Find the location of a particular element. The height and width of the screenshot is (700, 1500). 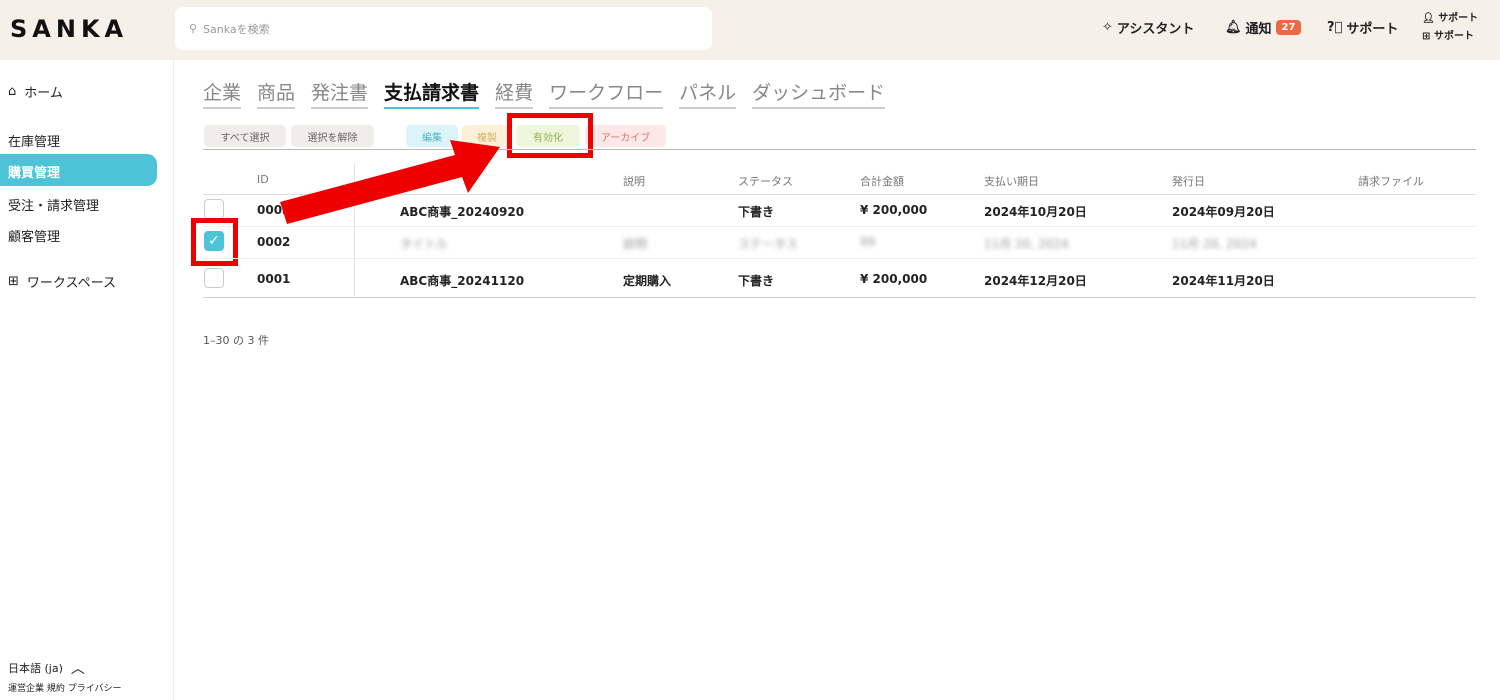

row-due-date: 2024年12月20日 is located at coordinates (1035, 281).